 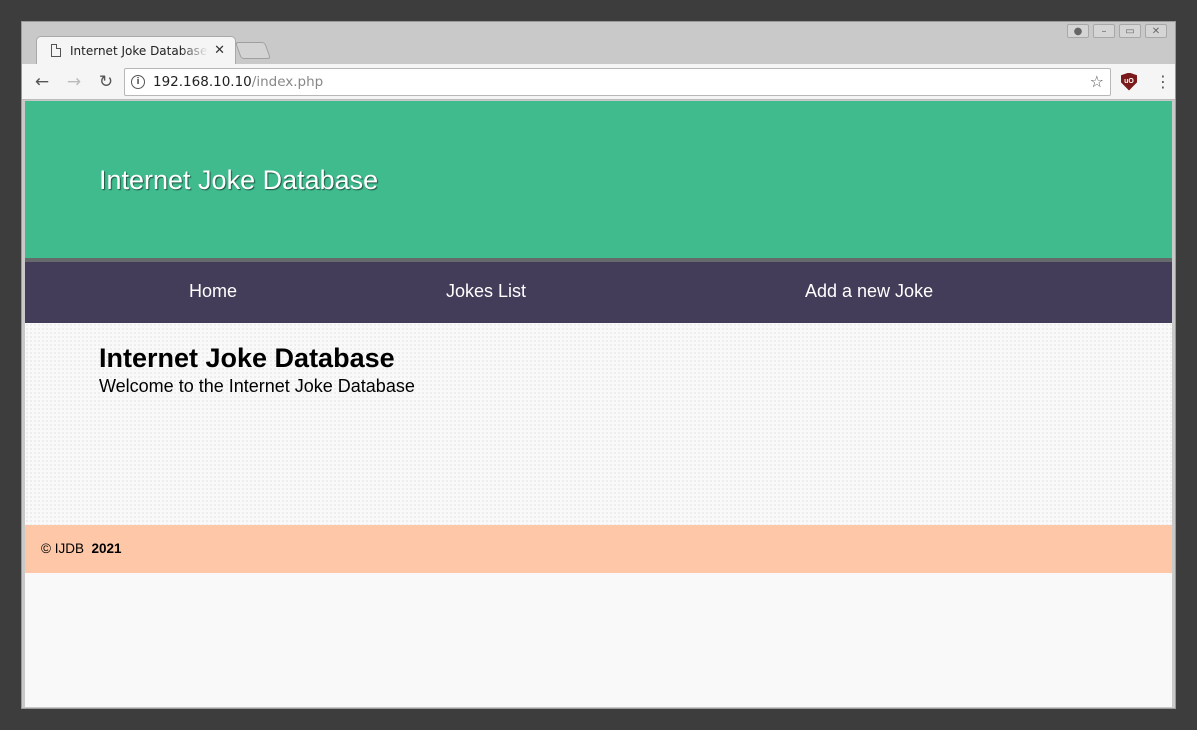 What do you see at coordinates (219, 50) in the screenshot?
I see `close-tab-icon: ✕` at bounding box center [219, 50].